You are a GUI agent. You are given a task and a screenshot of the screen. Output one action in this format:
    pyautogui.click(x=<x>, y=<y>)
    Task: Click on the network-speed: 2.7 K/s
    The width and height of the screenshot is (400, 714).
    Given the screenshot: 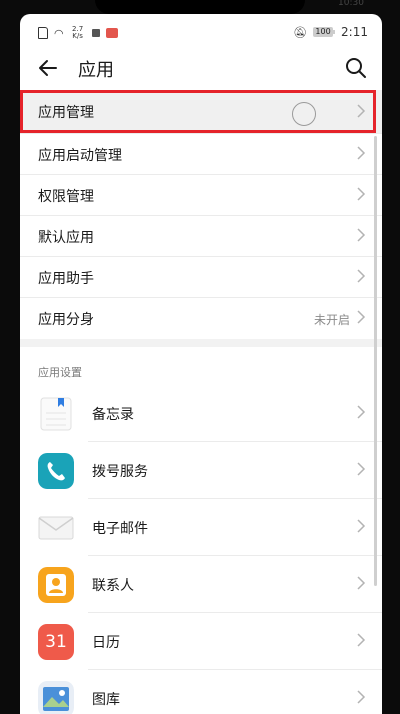 What is the action you would take?
    pyautogui.click(x=78, y=32)
    